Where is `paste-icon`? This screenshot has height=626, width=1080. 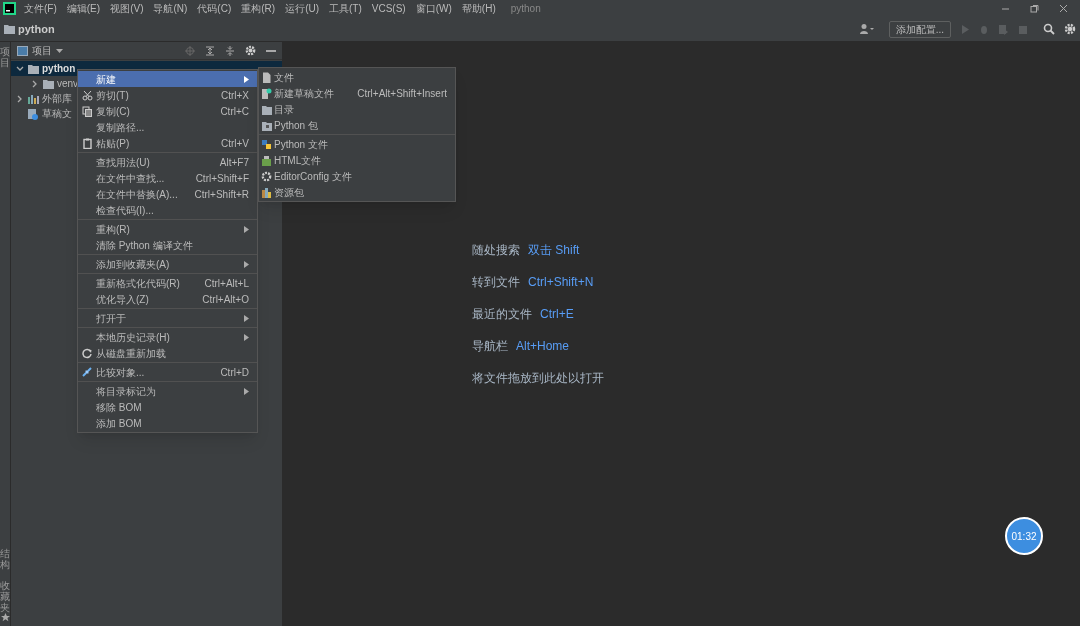
paste-icon is located at coordinates (87, 143).